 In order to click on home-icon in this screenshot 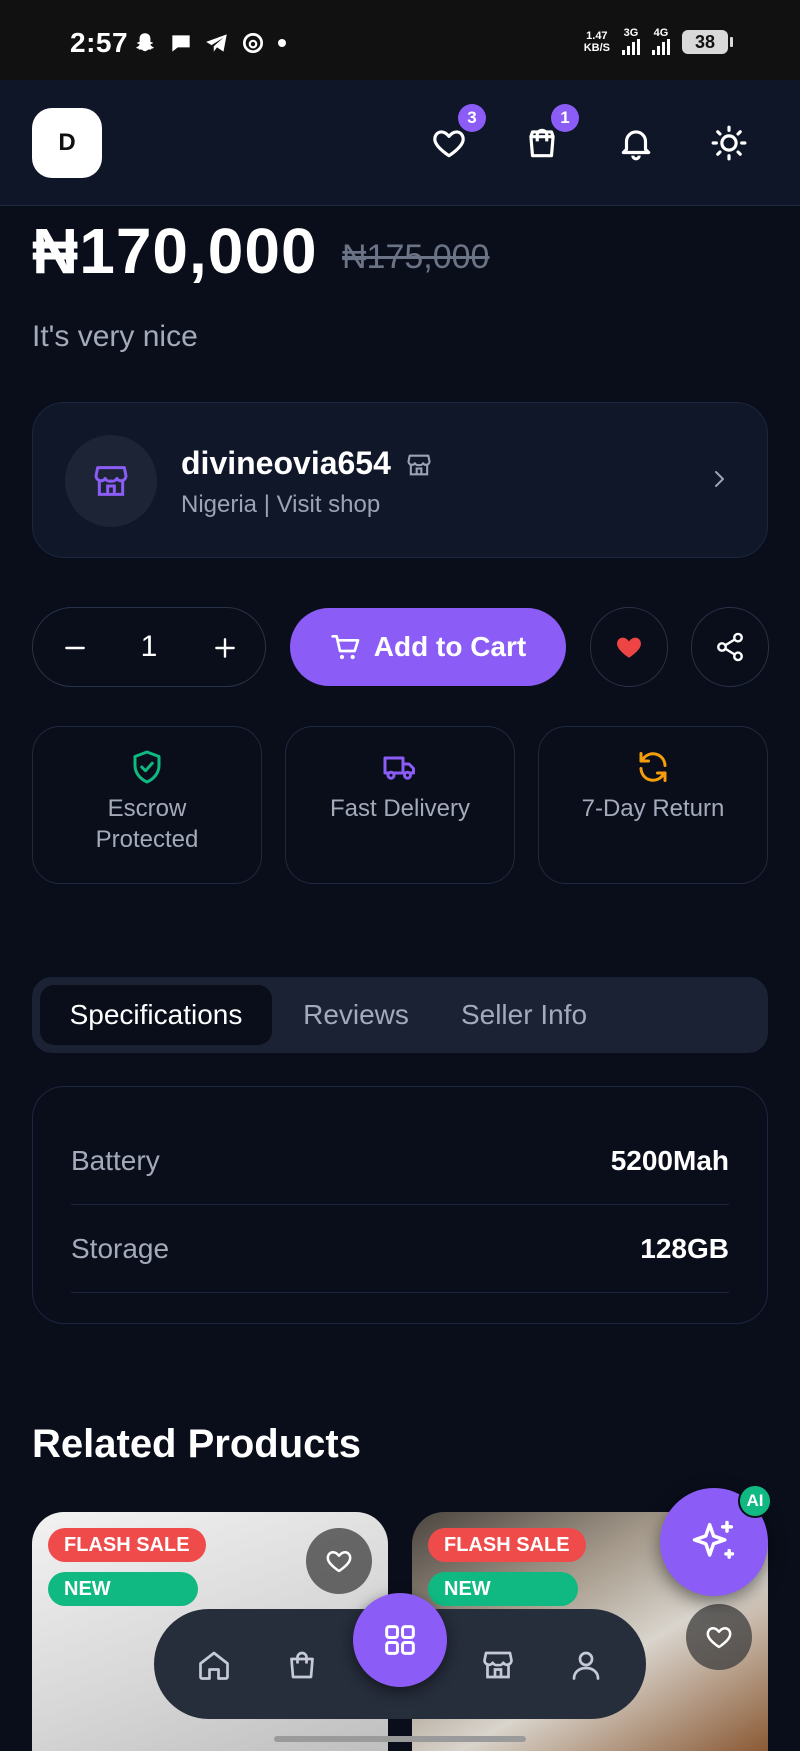, I will do `click(214, 1665)`.